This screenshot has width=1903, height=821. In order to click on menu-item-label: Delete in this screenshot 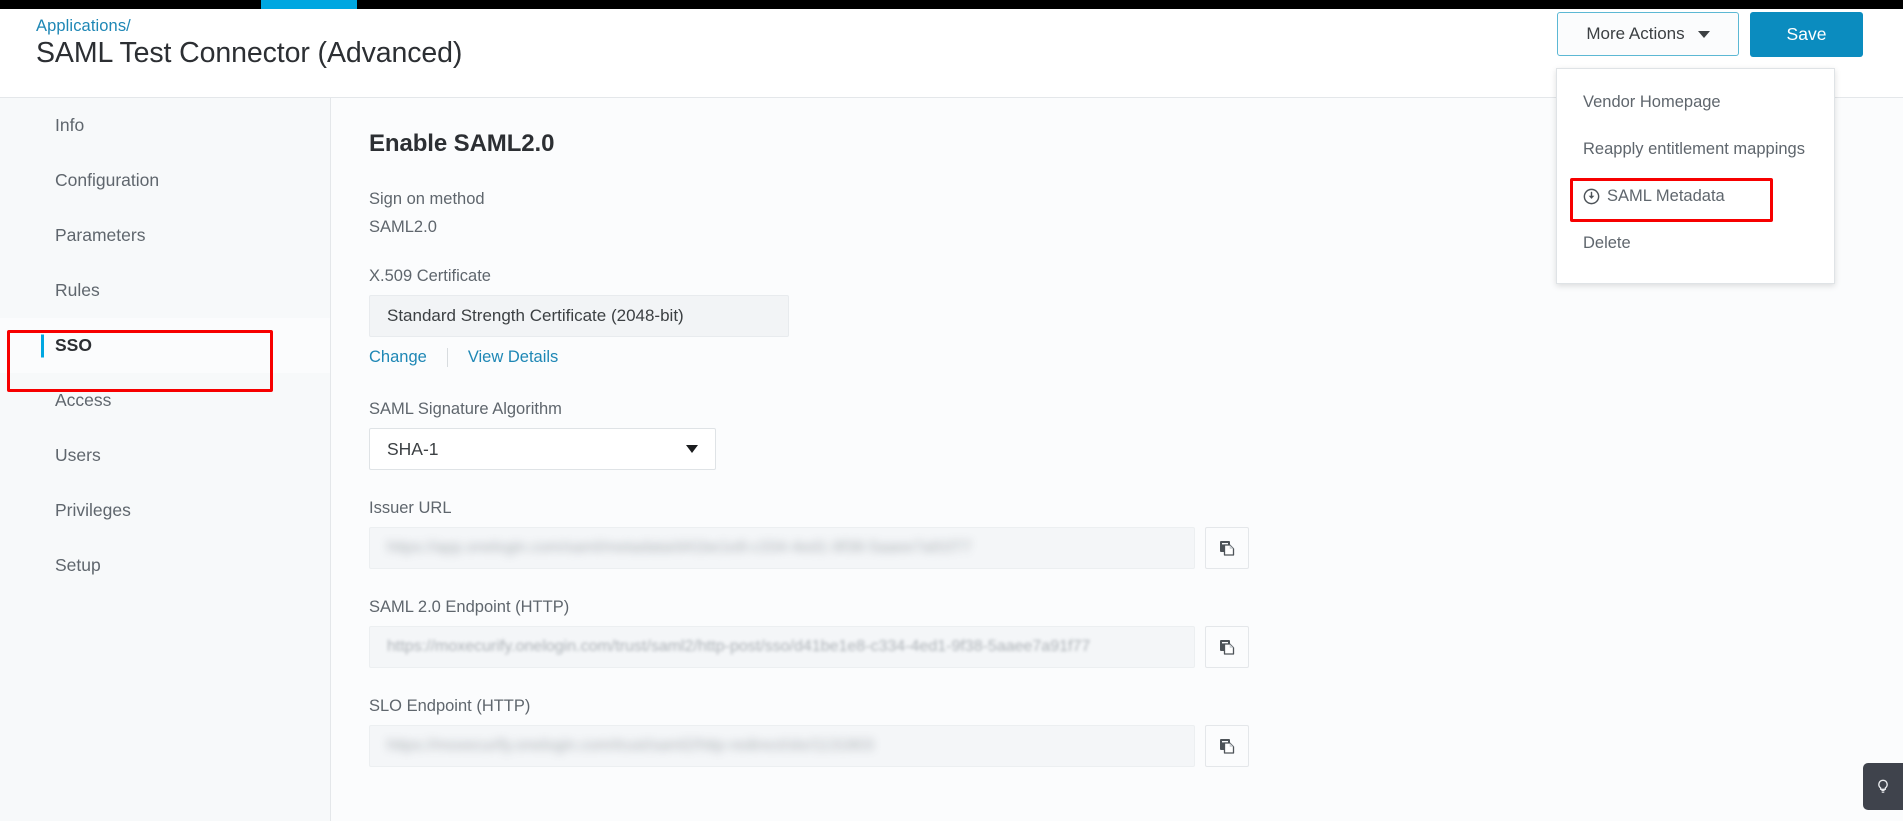, I will do `click(1607, 243)`.